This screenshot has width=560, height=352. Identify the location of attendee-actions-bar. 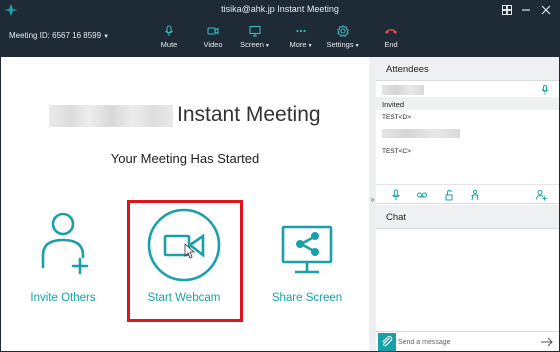
(467, 194).